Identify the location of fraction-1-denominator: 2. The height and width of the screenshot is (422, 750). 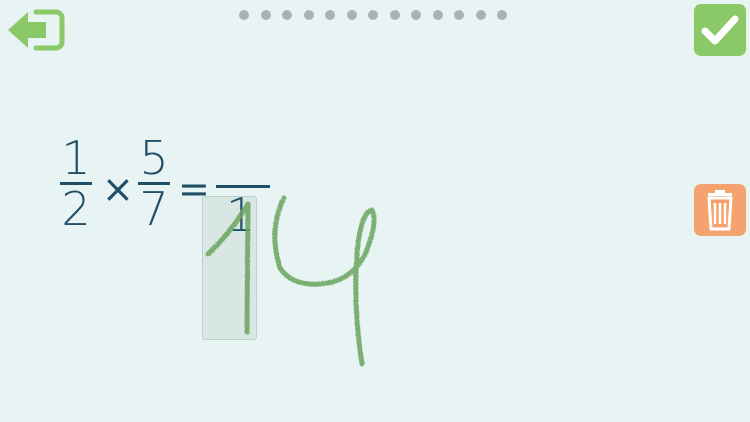
(76, 209).